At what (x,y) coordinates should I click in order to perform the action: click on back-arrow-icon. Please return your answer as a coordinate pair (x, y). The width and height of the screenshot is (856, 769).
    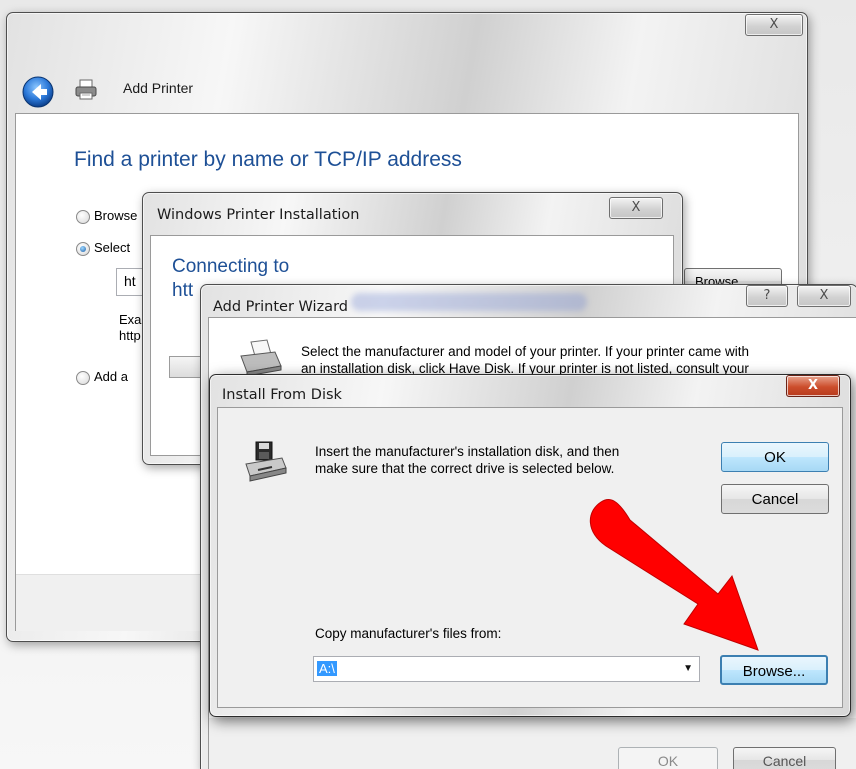
    Looking at the image, I should click on (38, 92).